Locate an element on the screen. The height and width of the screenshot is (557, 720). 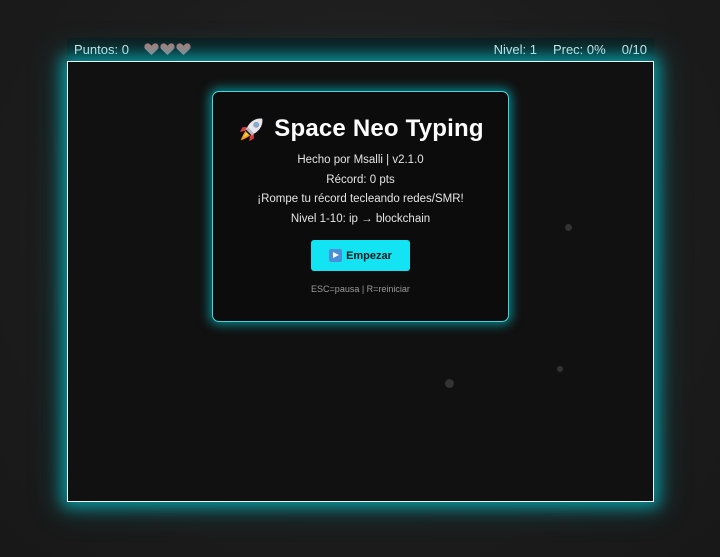
rocket-icon is located at coordinates (251, 130).